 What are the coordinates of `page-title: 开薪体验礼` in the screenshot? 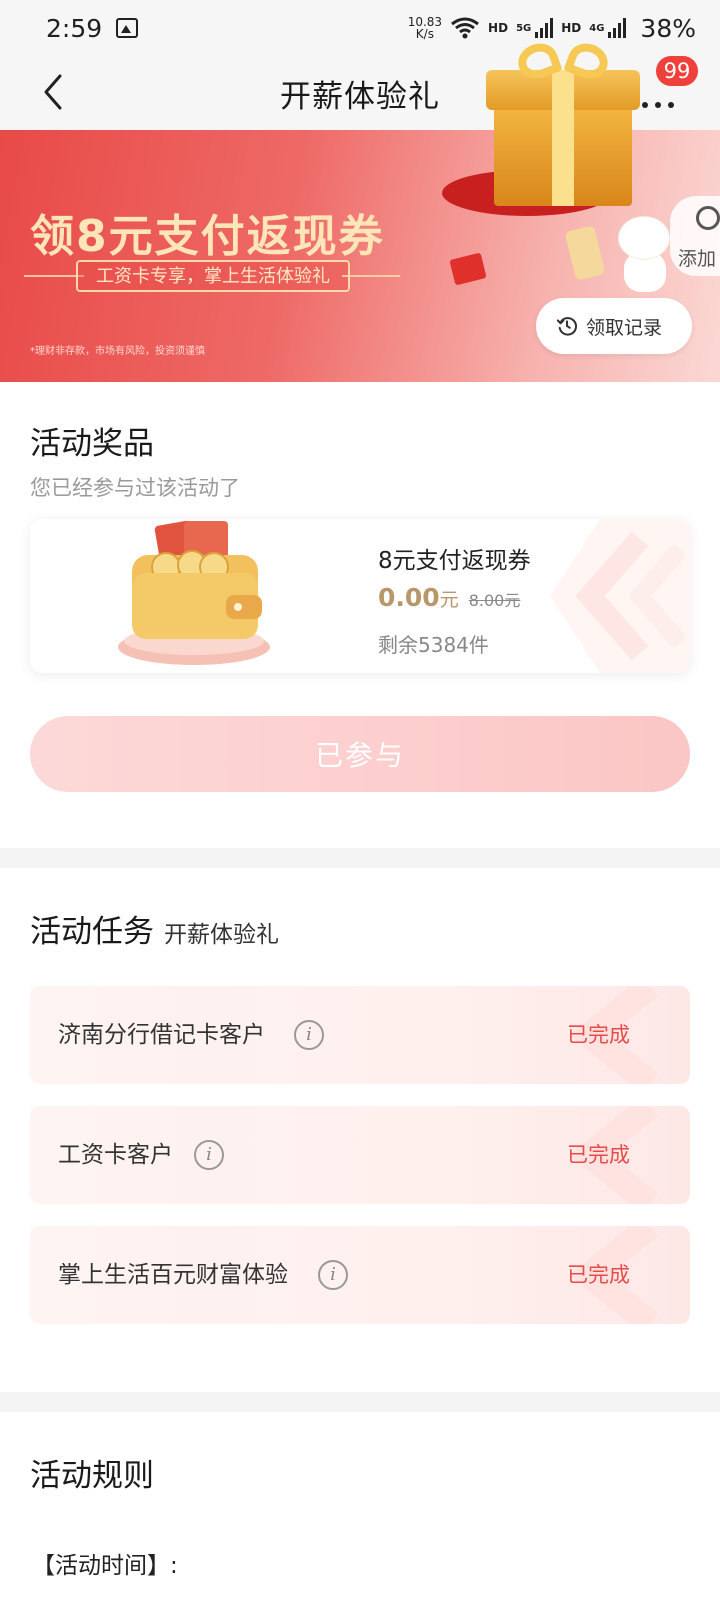 It's located at (360, 96).